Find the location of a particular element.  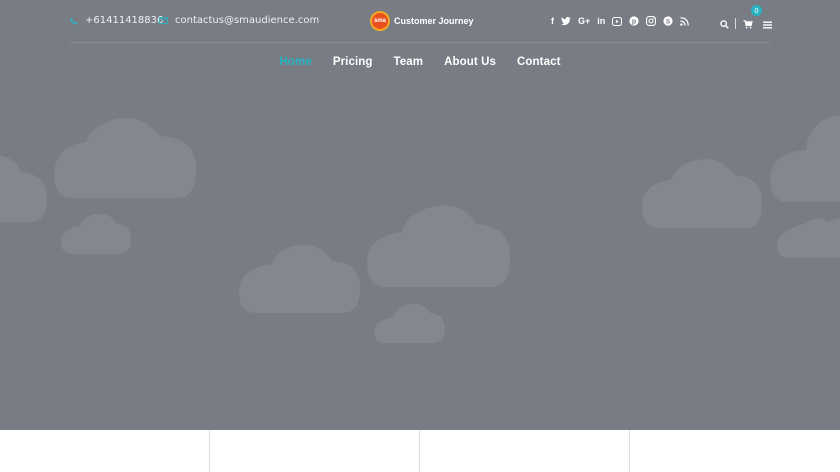

linkedin-icon: in is located at coordinates (601, 21).